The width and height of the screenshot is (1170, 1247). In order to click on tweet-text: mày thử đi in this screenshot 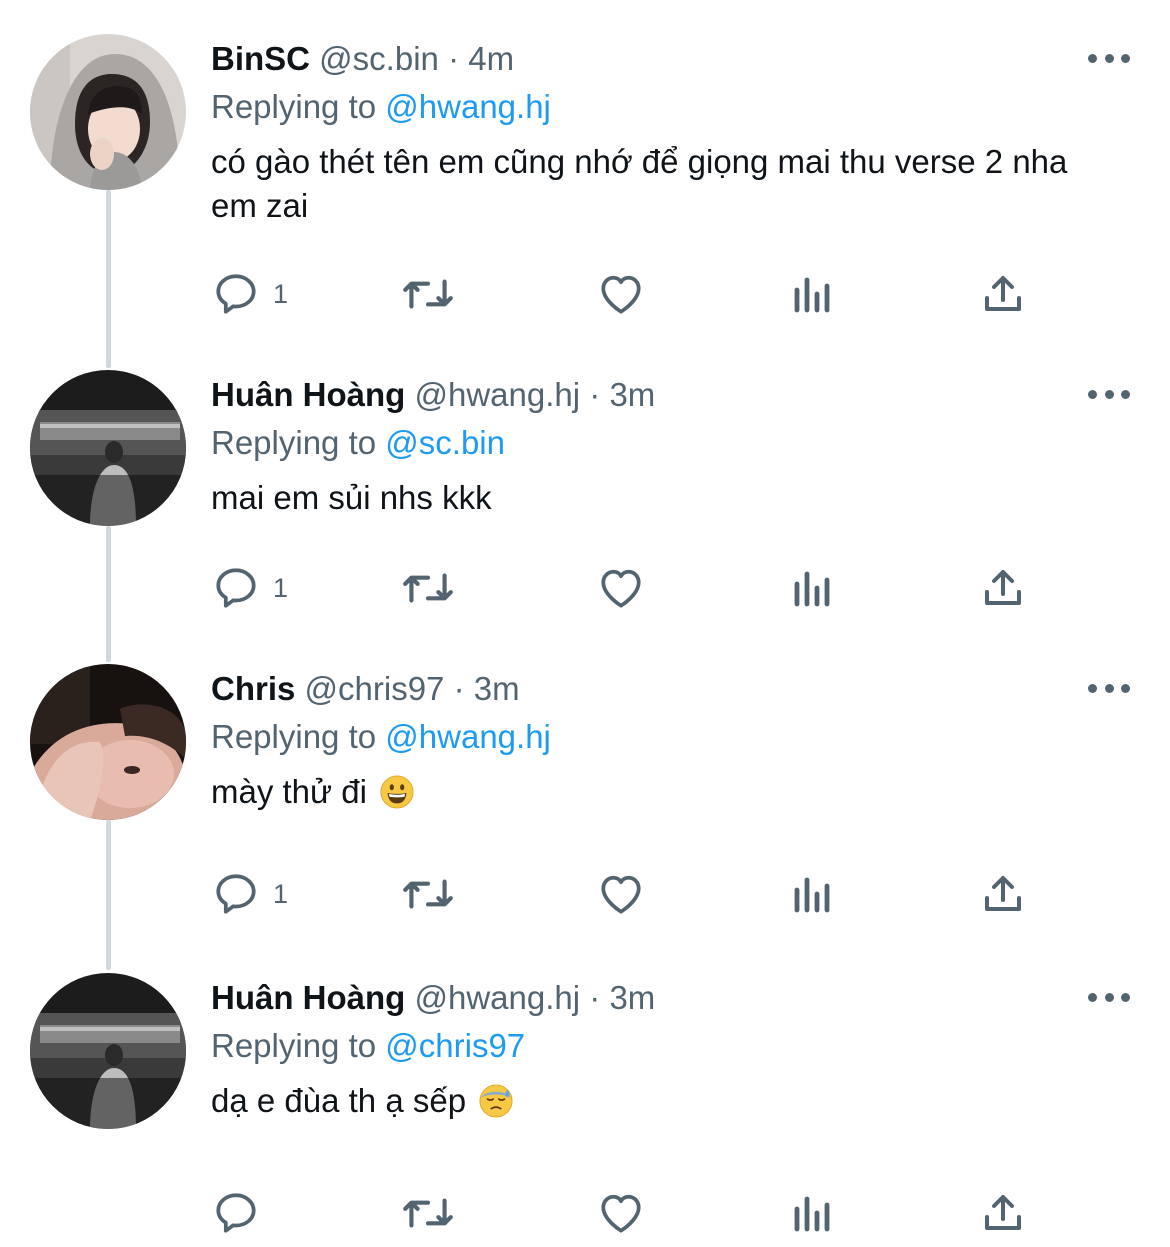, I will do `click(289, 791)`.